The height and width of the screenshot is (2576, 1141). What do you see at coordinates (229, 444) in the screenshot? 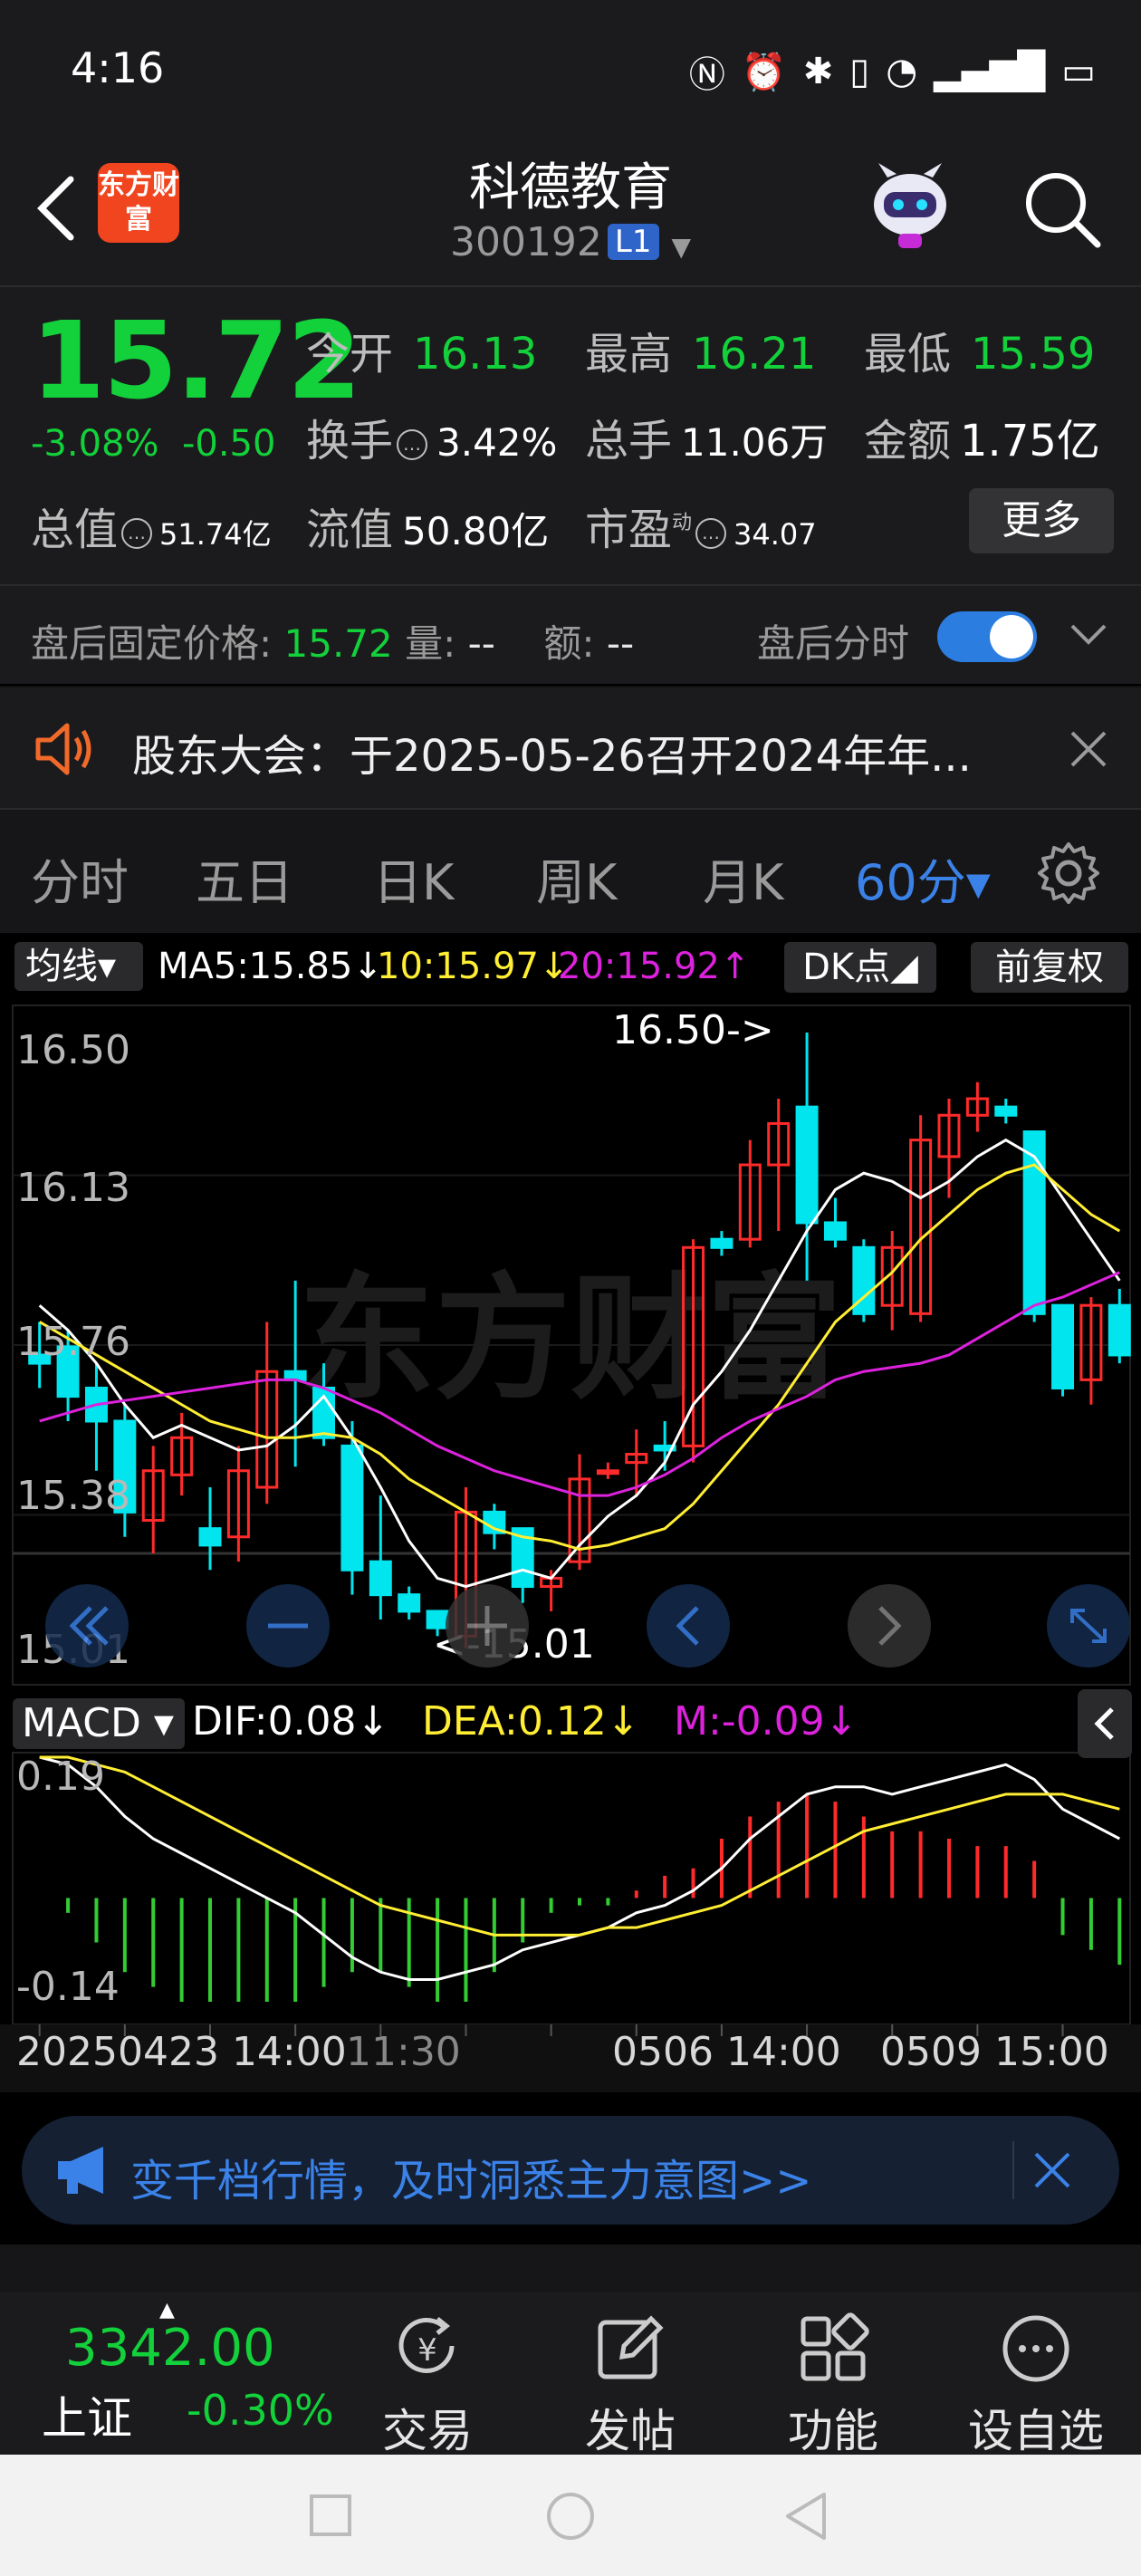
I see `change-value: -0.50` at bounding box center [229, 444].